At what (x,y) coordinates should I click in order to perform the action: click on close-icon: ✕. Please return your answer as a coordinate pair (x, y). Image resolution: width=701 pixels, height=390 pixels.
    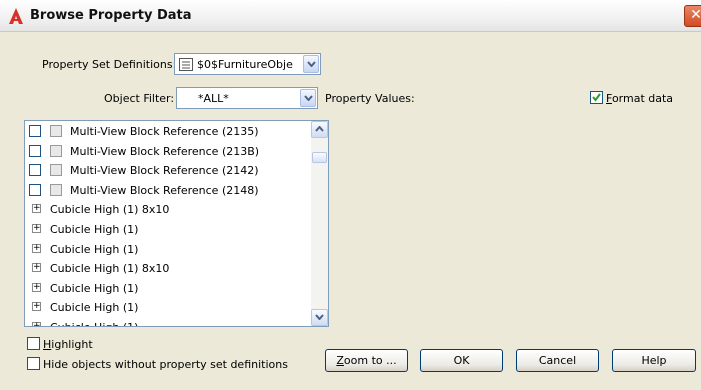
    Looking at the image, I should click on (695, 15).